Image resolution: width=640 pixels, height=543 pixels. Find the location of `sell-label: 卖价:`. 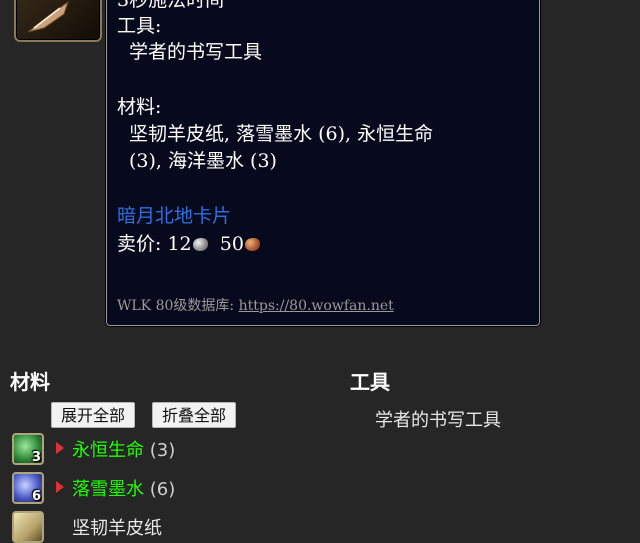

sell-label: 卖价: is located at coordinates (139, 244).